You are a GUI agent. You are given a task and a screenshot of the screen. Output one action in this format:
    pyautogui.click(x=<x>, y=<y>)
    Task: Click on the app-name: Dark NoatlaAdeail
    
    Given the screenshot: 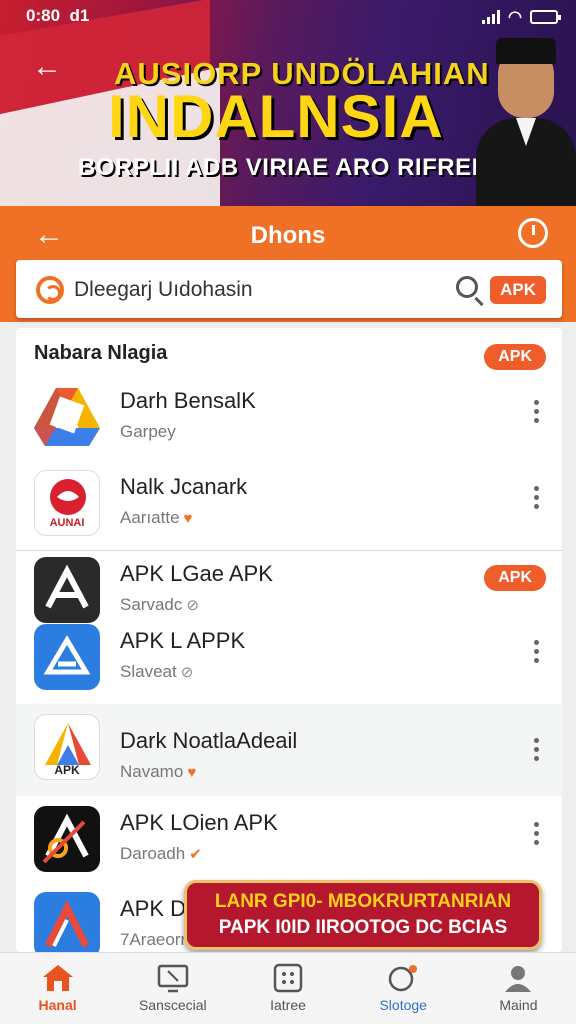 What is the action you would take?
    pyautogui.click(x=209, y=740)
    